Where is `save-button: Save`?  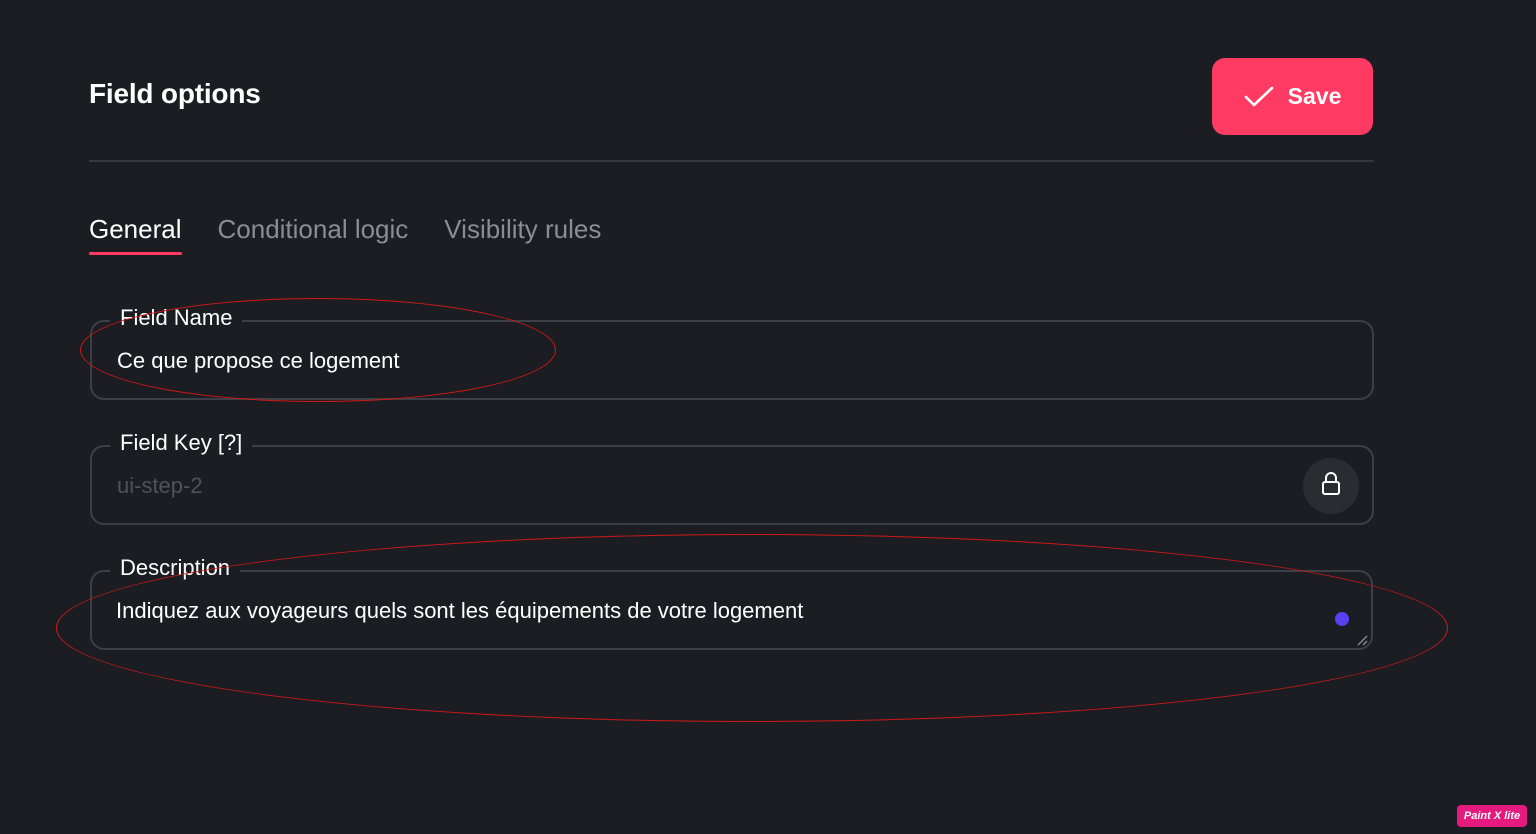 save-button: Save is located at coordinates (1292, 96).